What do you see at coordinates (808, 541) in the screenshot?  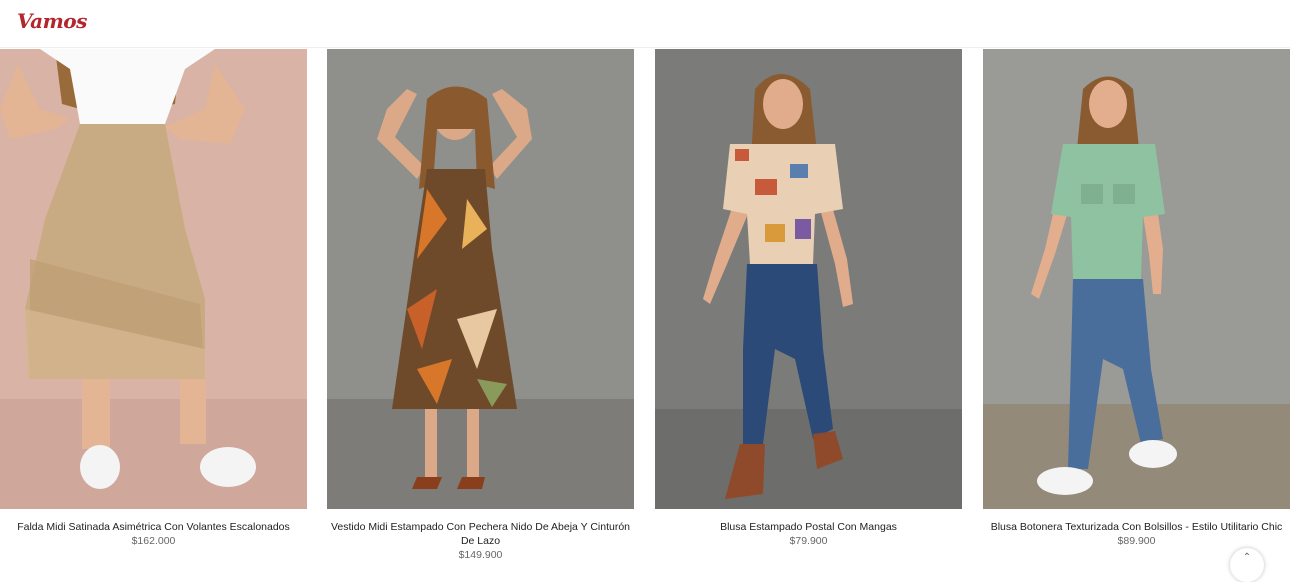 I see `product-price: $79.900` at bounding box center [808, 541].